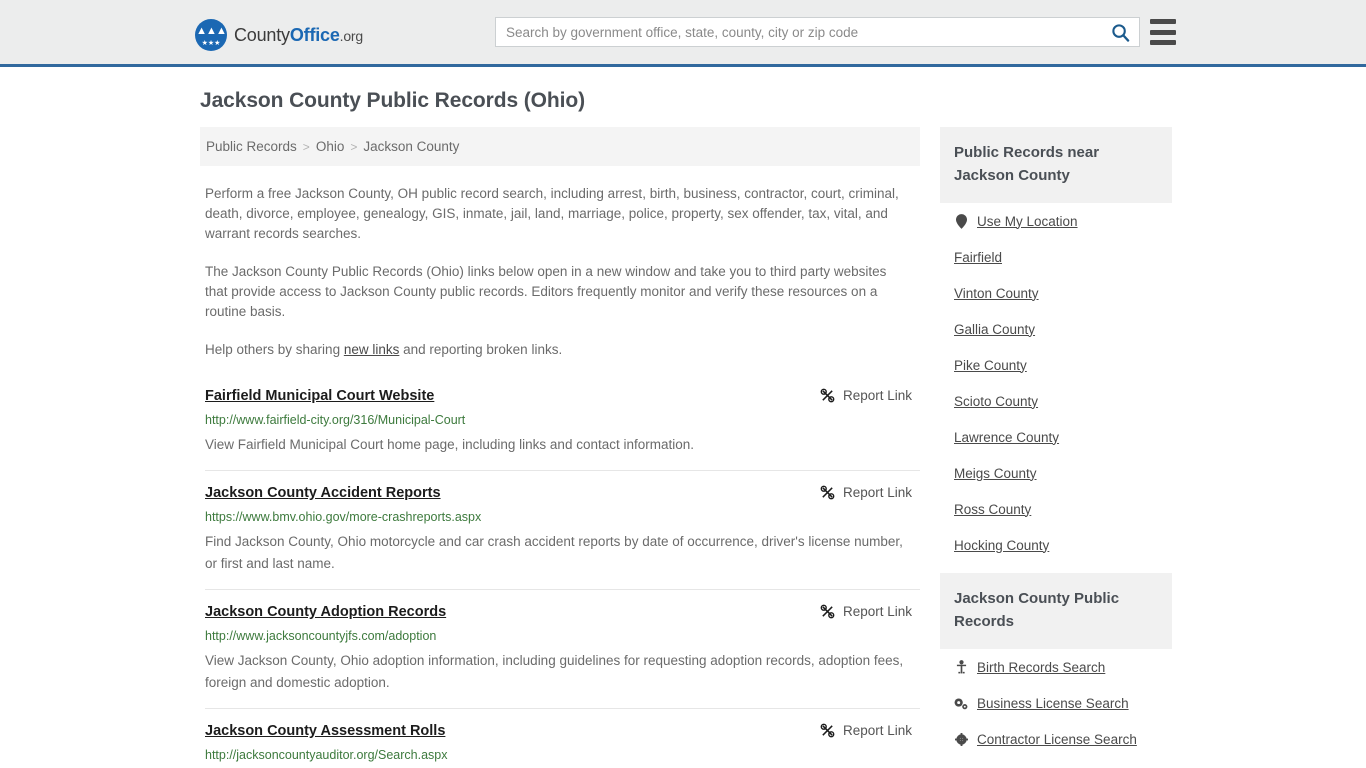 Image resolution: width=1366 pixels, height=768 pixels. I want to click on search-icon, so click(1120, 32).